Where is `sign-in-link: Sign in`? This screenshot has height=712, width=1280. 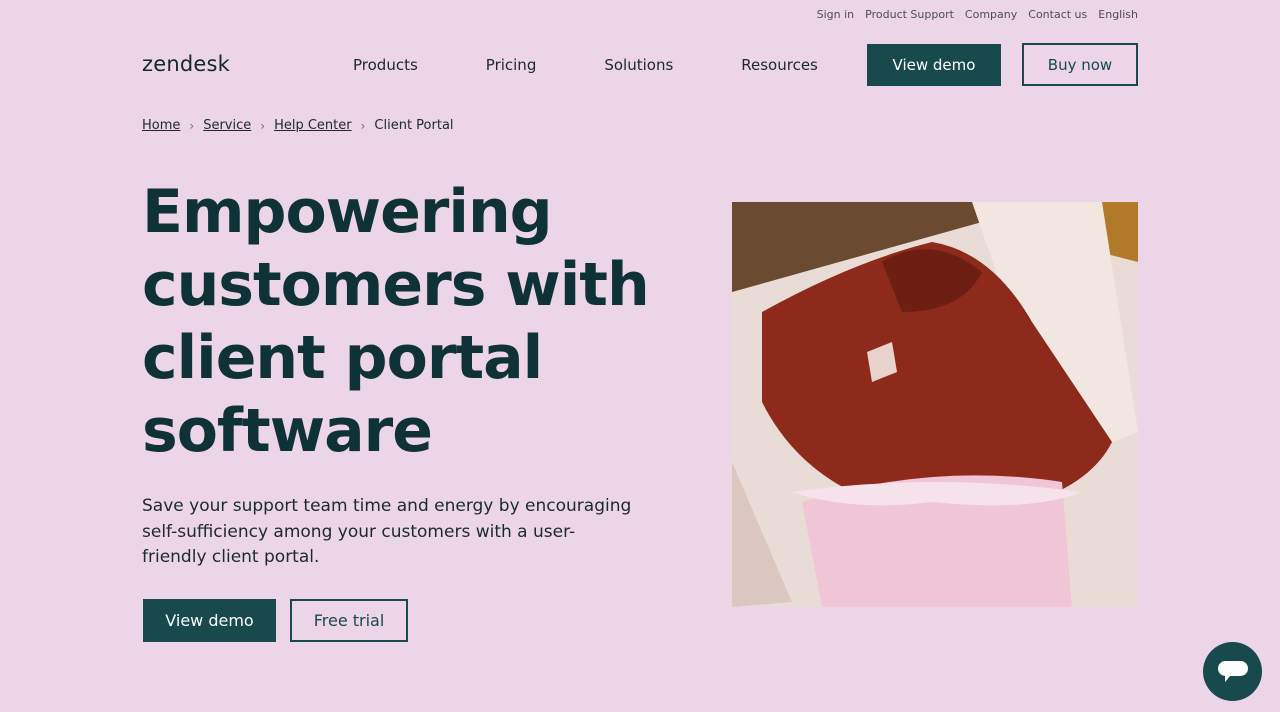
sign-in-link: Sign in is located at coordinates (836, 14).